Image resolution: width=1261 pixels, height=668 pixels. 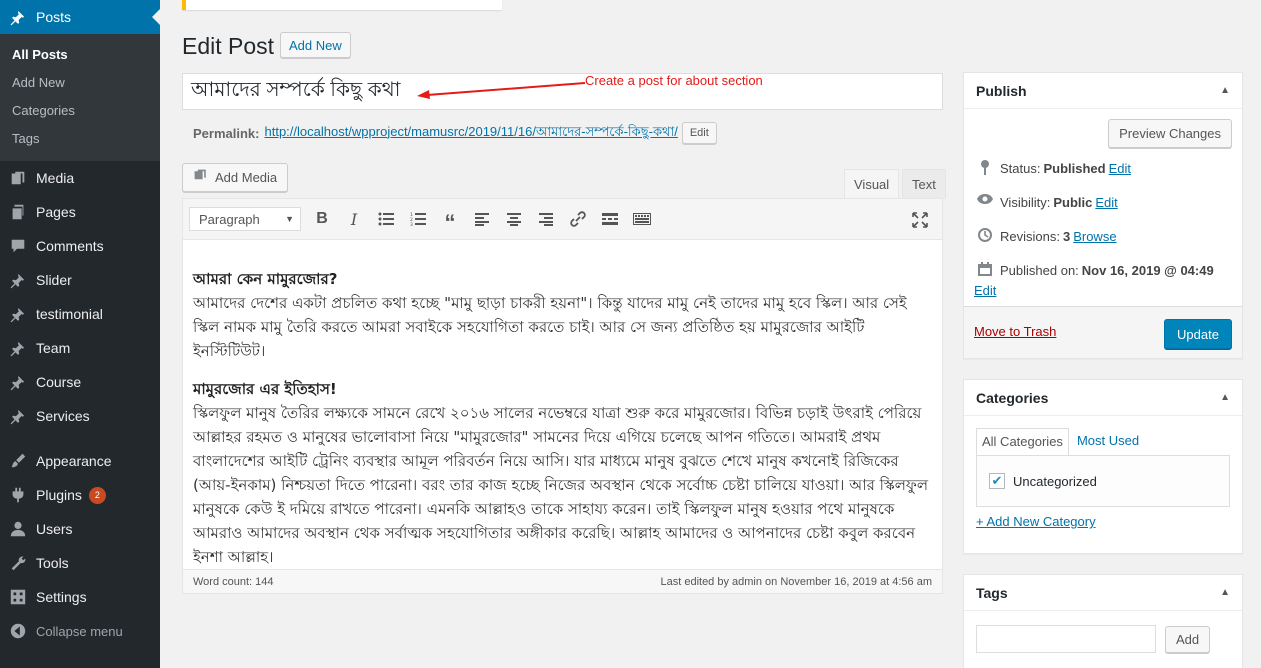 What do you see at coordinates (289, 219) in the screenshot?
I see `chevron-down-icon: ▼` at bounding box center [289, 219].